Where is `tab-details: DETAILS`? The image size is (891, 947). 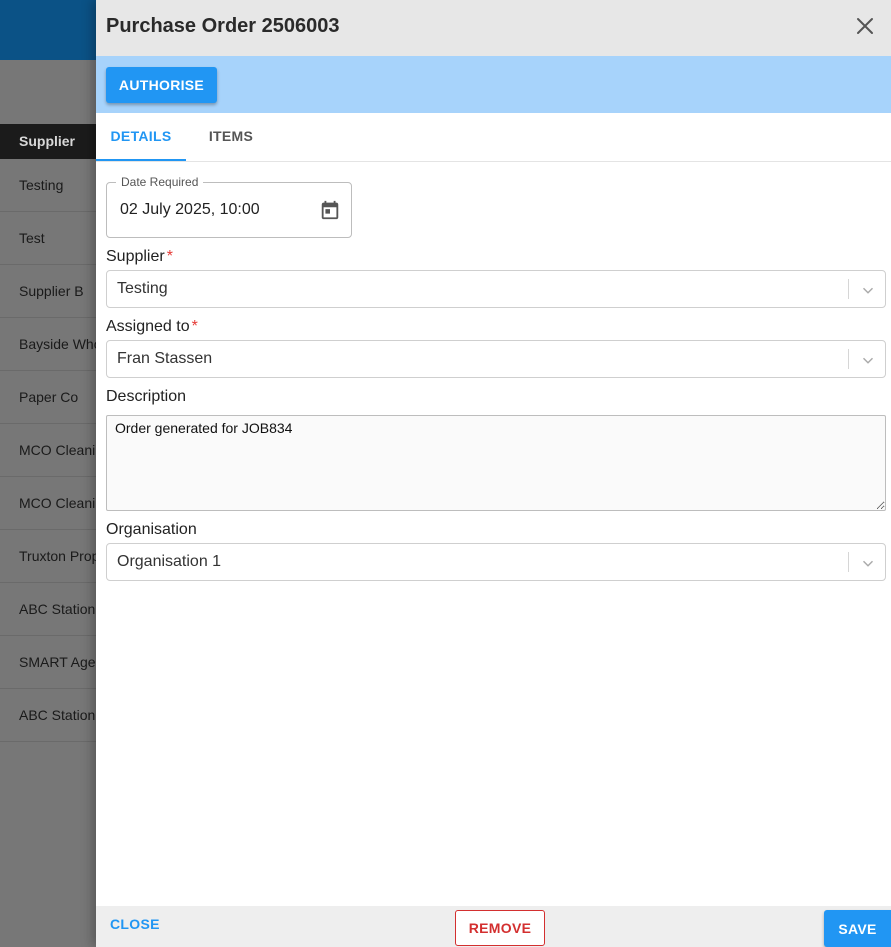
tab-details: DETAILS is located at coordinates (141, 137).